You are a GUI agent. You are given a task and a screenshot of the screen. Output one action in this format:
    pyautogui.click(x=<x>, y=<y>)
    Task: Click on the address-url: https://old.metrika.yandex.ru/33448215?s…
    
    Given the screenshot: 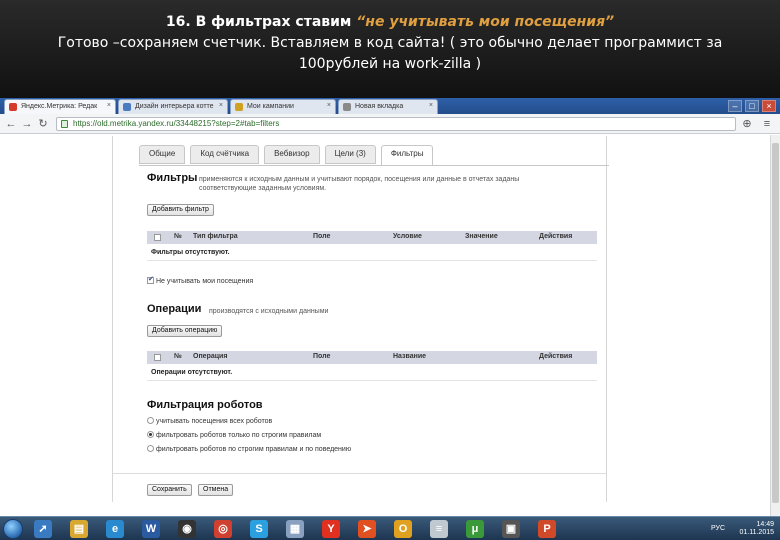 What is the action you would take?
    pyautogui.click(x=176, y=123)
    